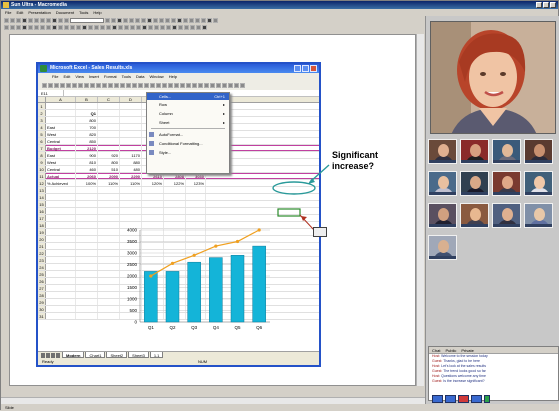 This screenshot has width=559, height=411. I want to click on row-header: 11, so click(42, 176).